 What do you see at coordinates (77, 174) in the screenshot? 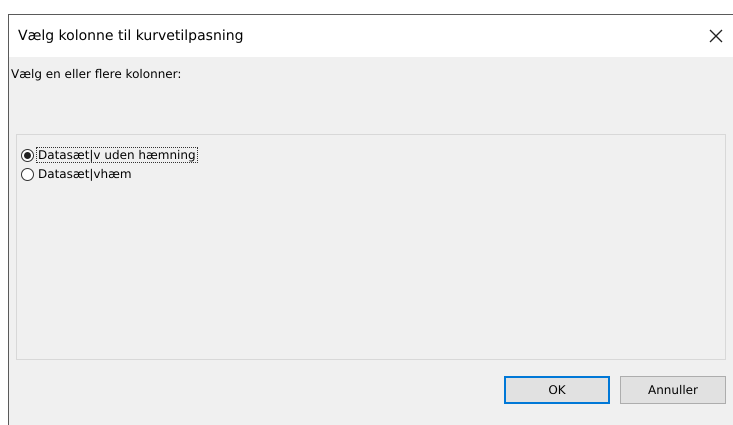
I see `radio-option: Datasæt|vhæm` at bounding box center [77, 174].